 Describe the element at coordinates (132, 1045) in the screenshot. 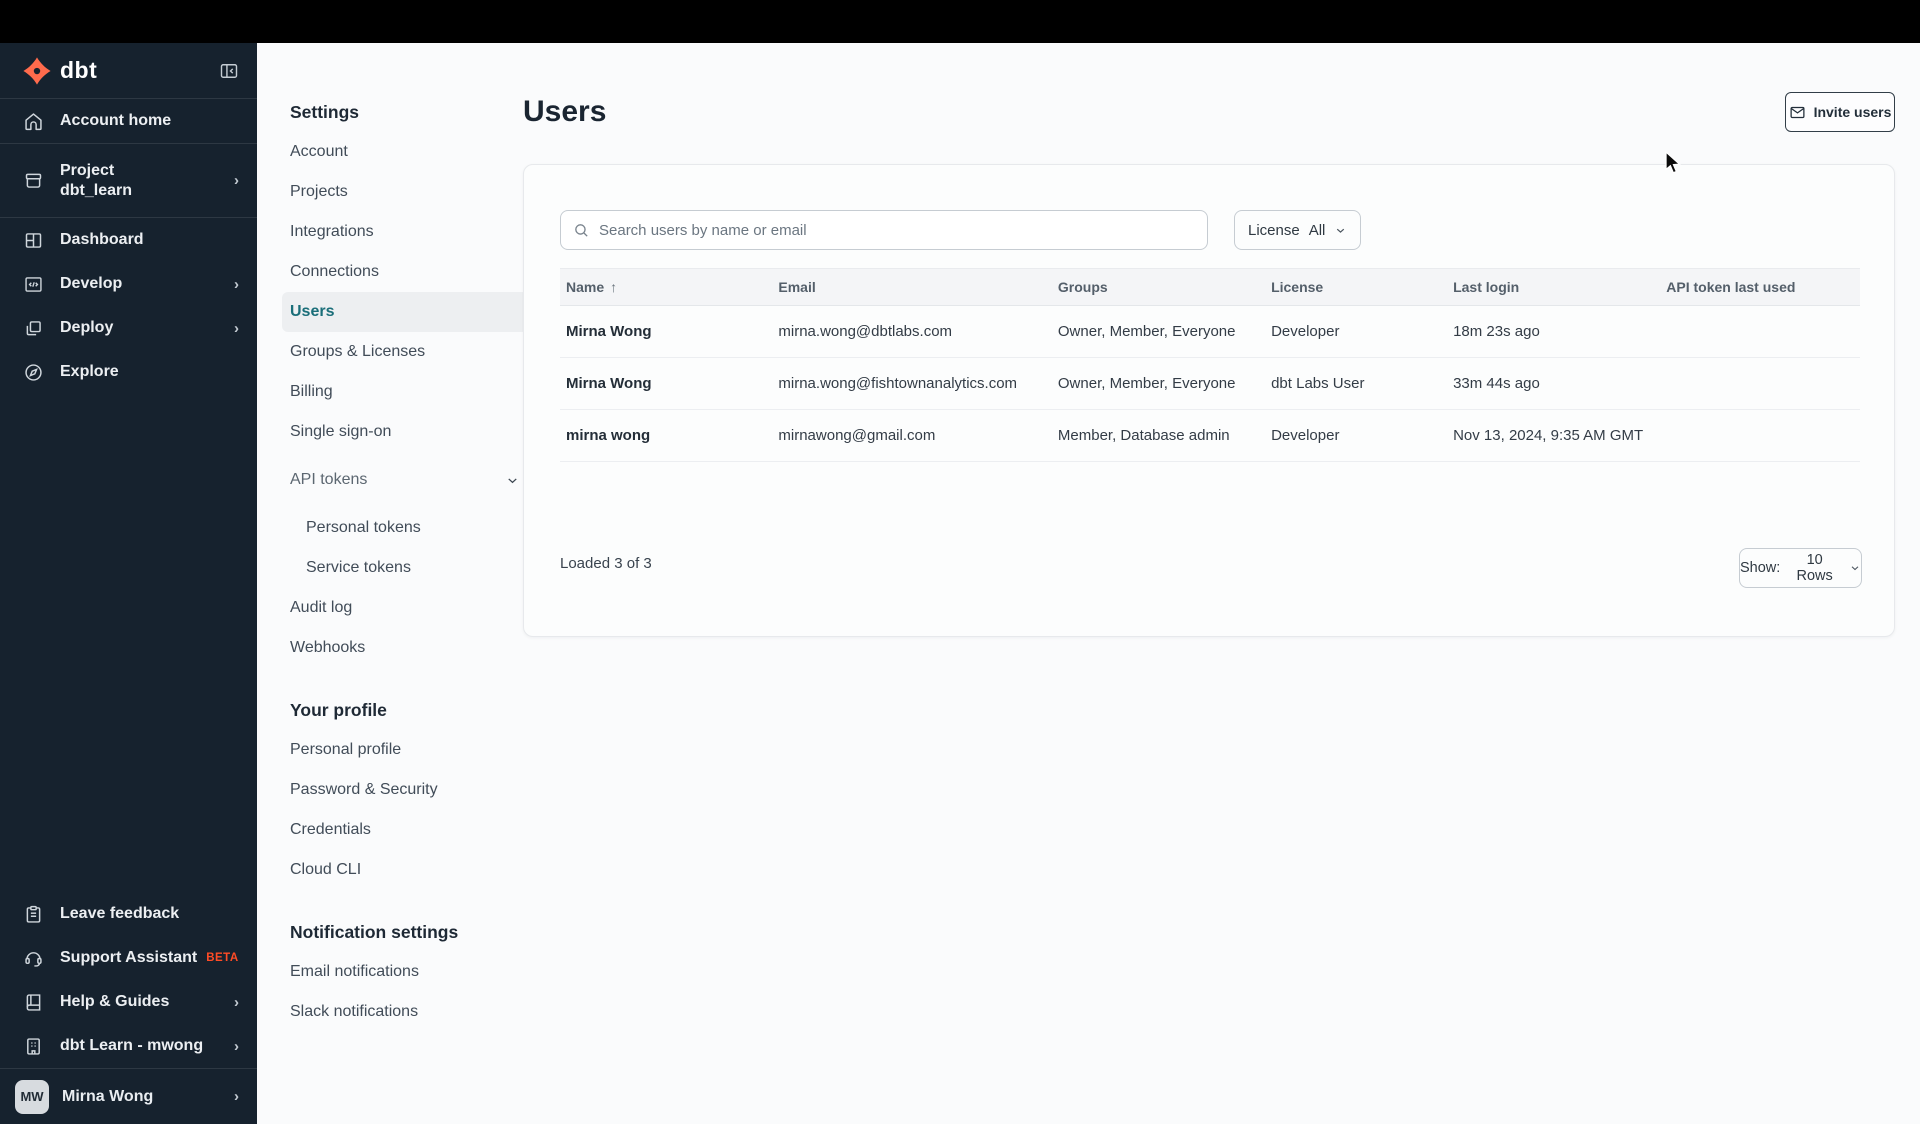

I see `sidebar-item-label: dbt Learn - mwong` at that location.